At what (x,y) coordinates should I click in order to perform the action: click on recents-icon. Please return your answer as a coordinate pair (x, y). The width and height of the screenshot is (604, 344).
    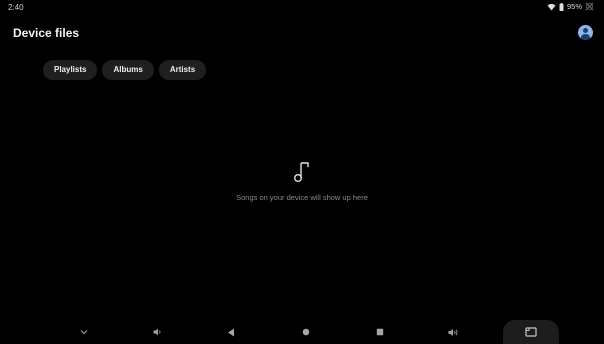
    Looking at the image, I should click on (380, 332).